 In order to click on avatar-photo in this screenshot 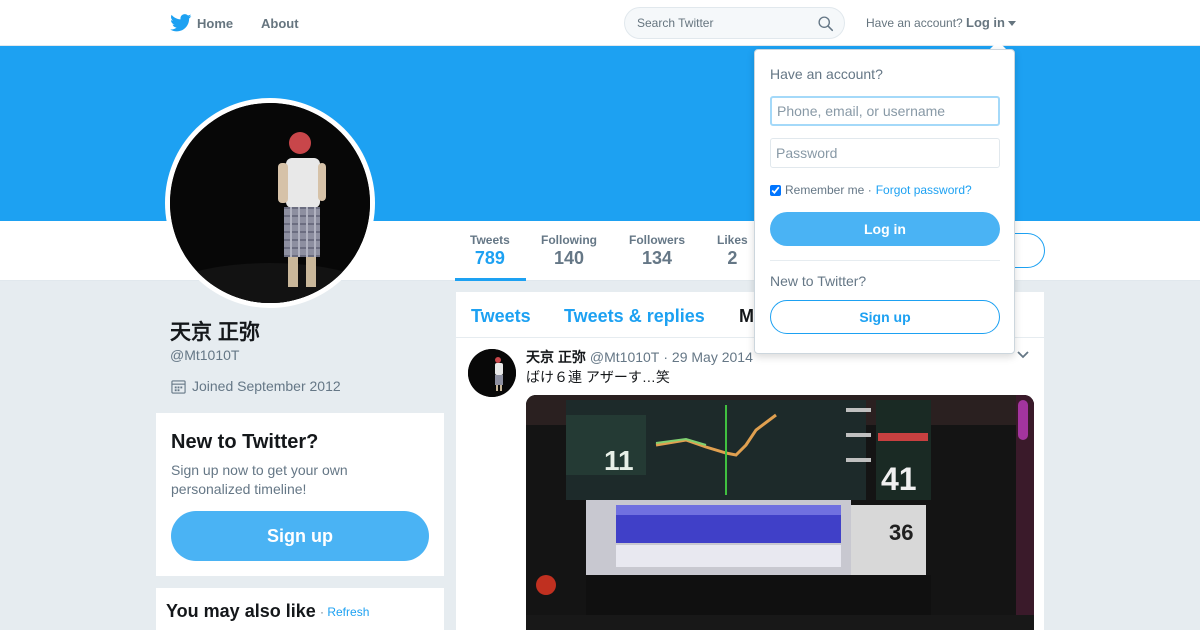, I will do `click(270, 203)`.